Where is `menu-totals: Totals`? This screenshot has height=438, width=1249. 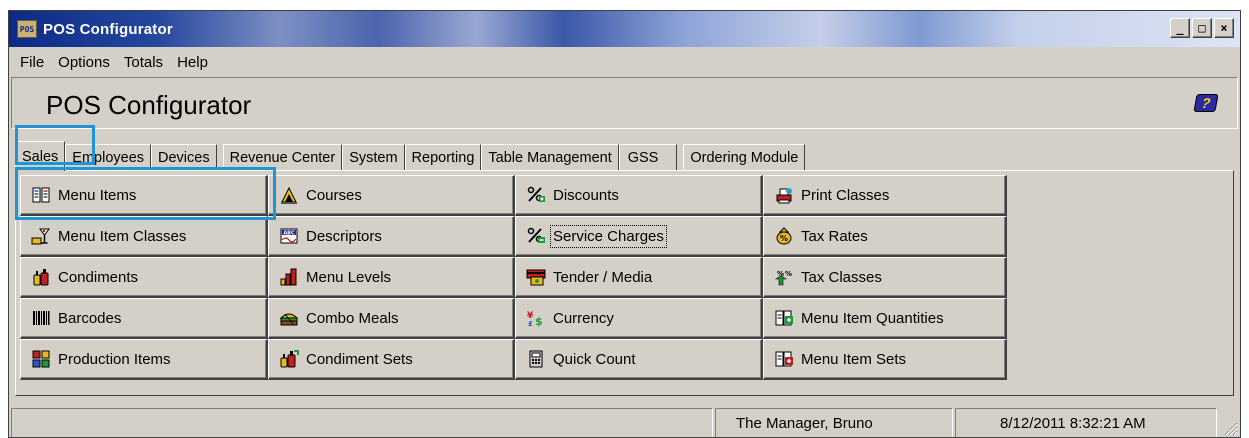 menu-totals: Totals is located at coordinates (143, 62).